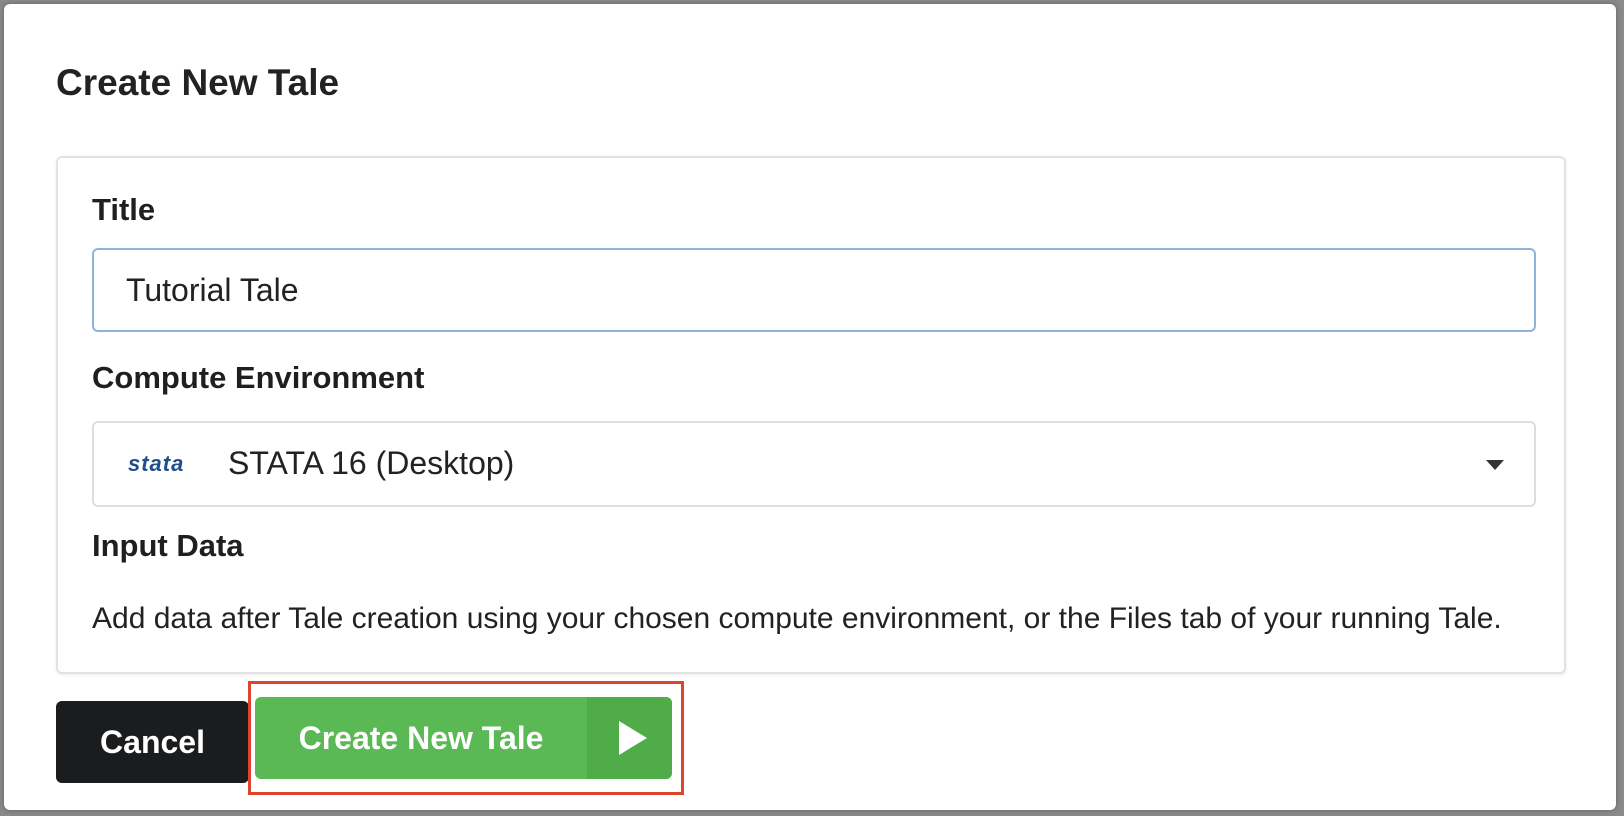 This screenshot has width=1624, height=816. What do you see at coordinates (152, 742) in the screenshot?
I see `cancel-button: Cancel` at bounding box center [152, 742].